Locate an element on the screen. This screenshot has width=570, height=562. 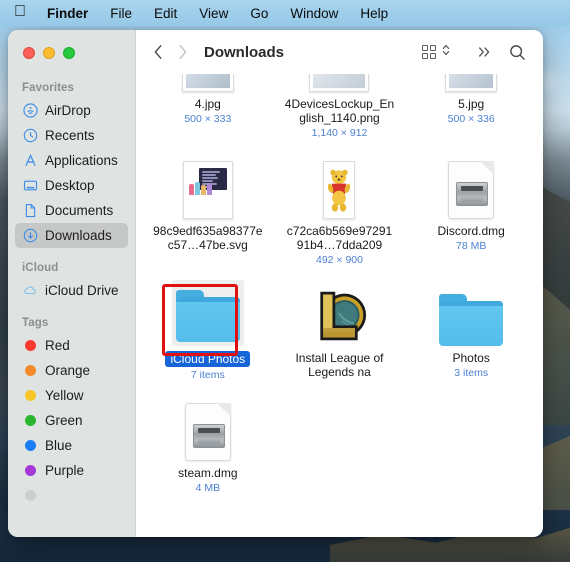
sidebar-item-label: Applications is located at coordinates (81, 160).